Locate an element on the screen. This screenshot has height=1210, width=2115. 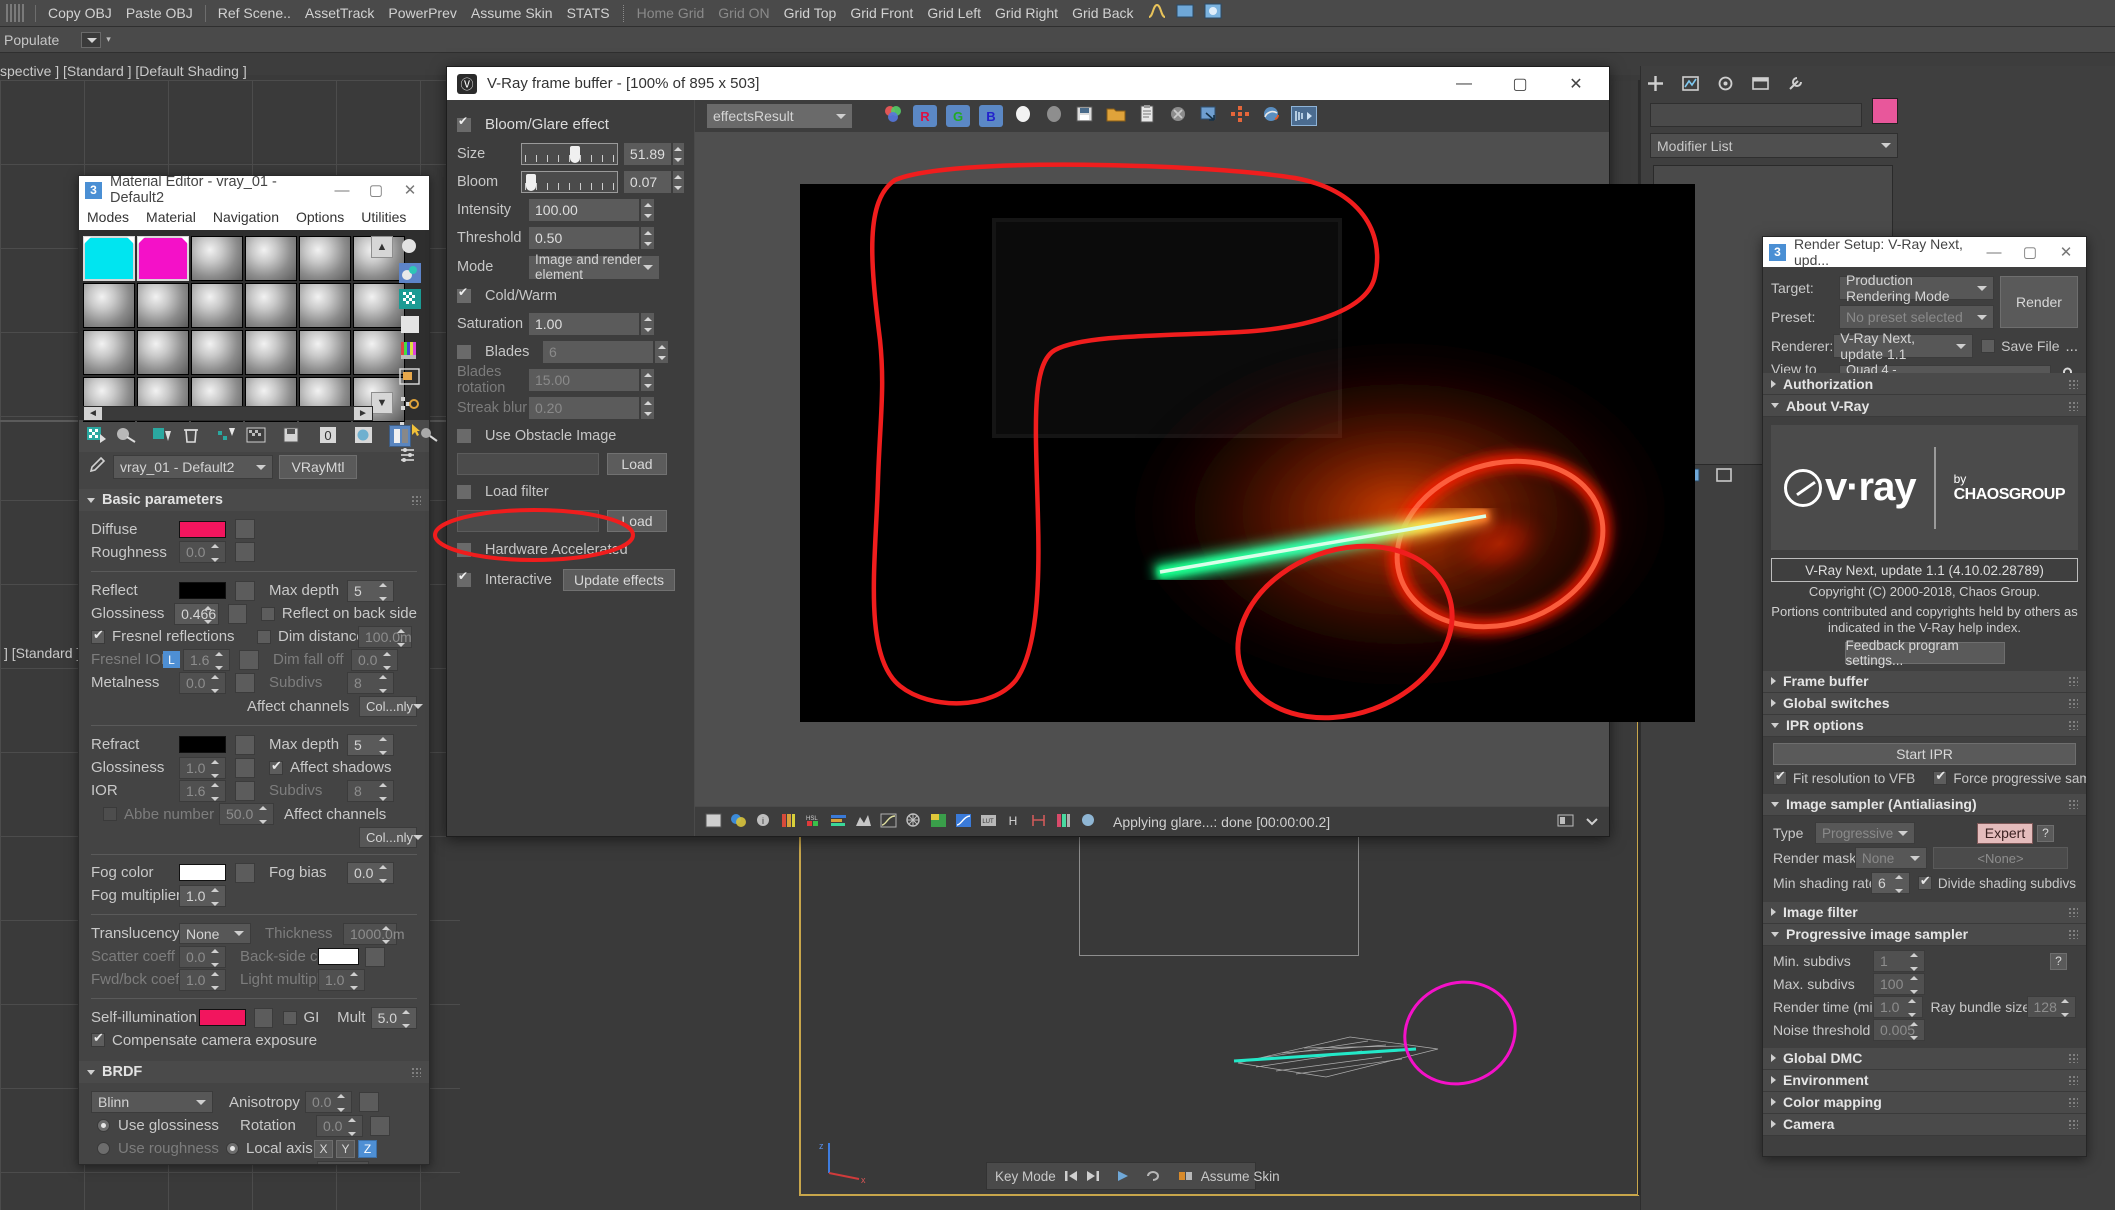
rollout-progressive-sampler: Progressive image sampler is located at coordinates (1924, 934).